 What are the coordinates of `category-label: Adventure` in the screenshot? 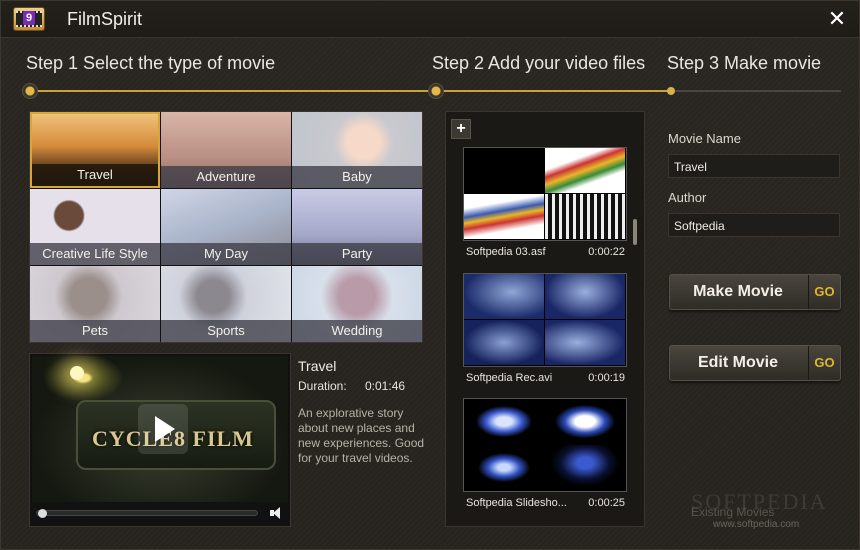 It's located at (226, 177).